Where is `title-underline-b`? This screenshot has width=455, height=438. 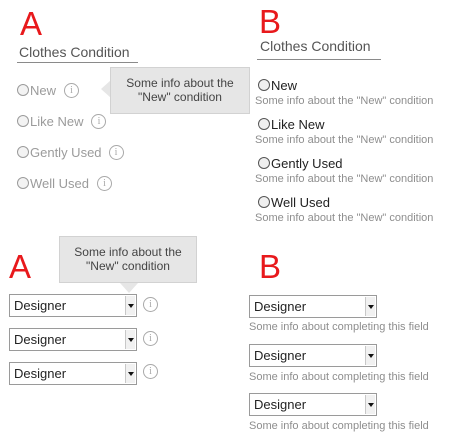 title-underline-b is located at coordinates (319, 59).